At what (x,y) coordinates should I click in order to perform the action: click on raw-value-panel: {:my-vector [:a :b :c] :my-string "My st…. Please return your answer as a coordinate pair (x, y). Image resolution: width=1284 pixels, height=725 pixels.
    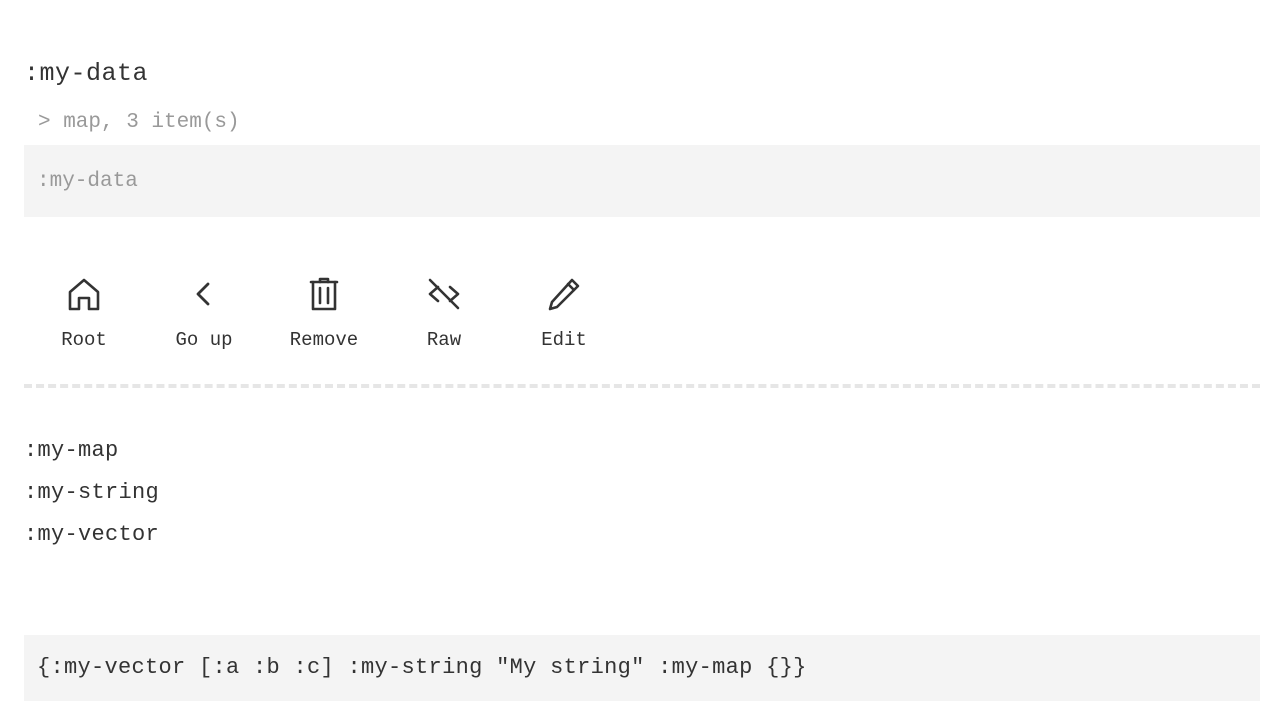
    Looking at the image, I should click on (642, 668).